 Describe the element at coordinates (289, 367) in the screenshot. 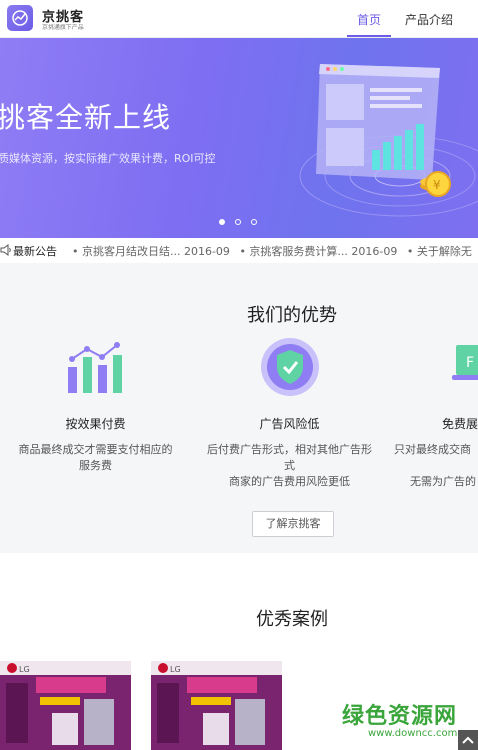

I see `shield-check-icon` at that location.